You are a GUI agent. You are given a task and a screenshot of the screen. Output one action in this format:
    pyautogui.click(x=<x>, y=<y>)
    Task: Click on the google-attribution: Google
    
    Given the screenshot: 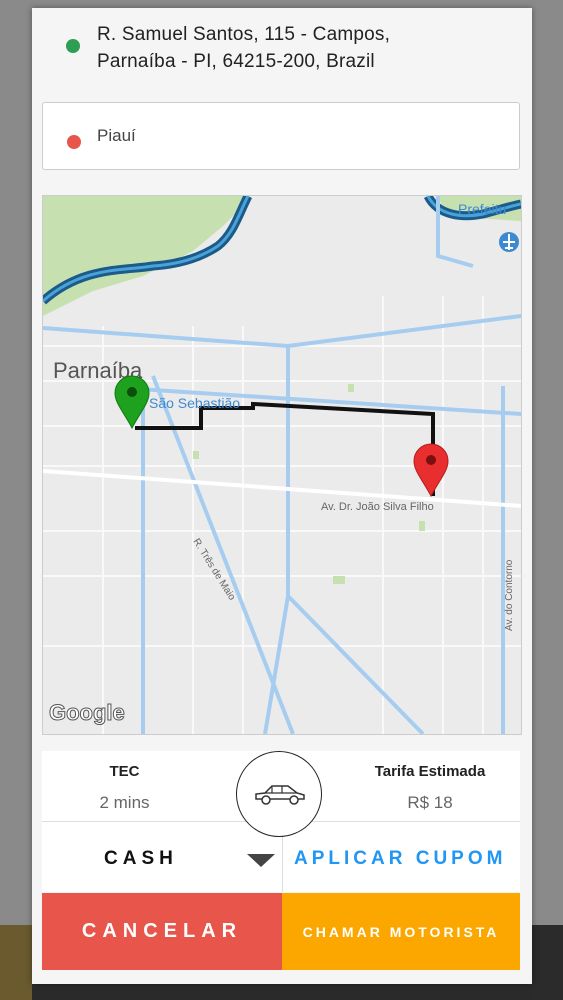 What is the action you would take?
    pyautogui.click(x=87, y=712)
    